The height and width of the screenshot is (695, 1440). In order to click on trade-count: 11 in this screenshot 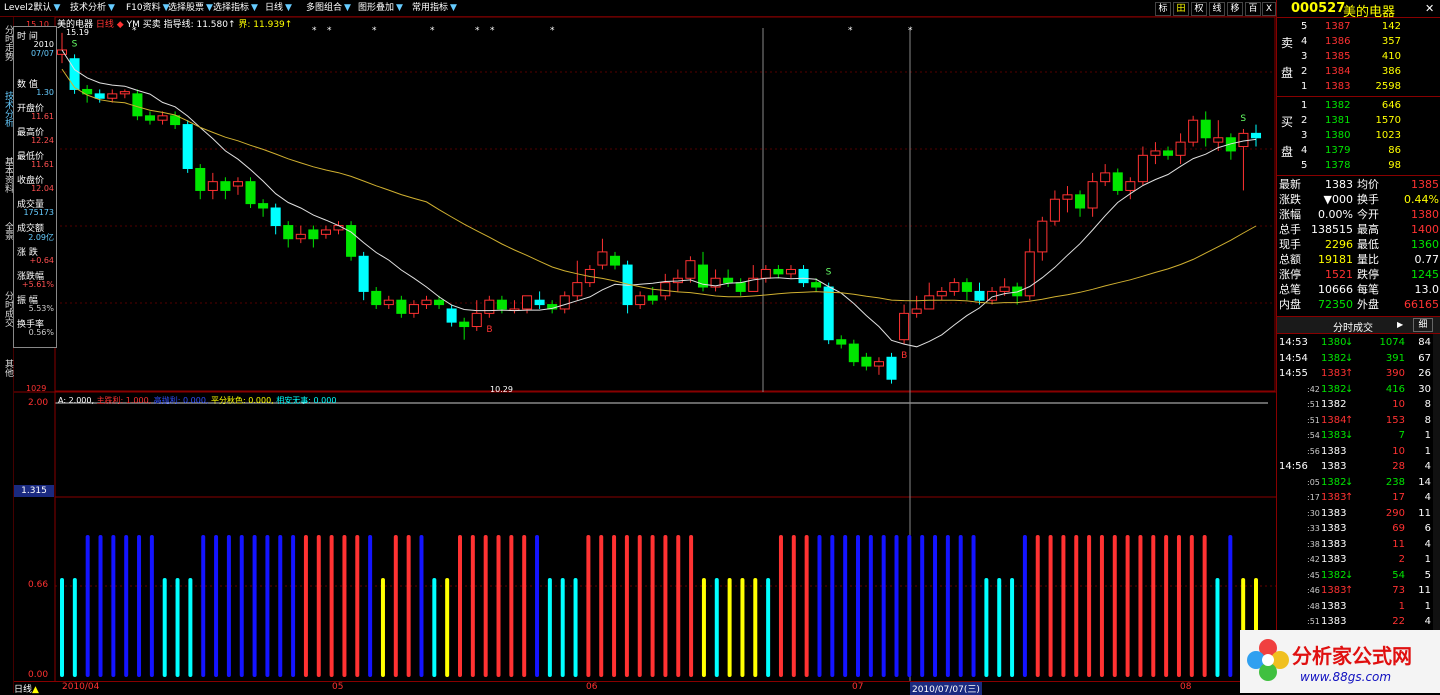, I will do `click(1424, 513)`.